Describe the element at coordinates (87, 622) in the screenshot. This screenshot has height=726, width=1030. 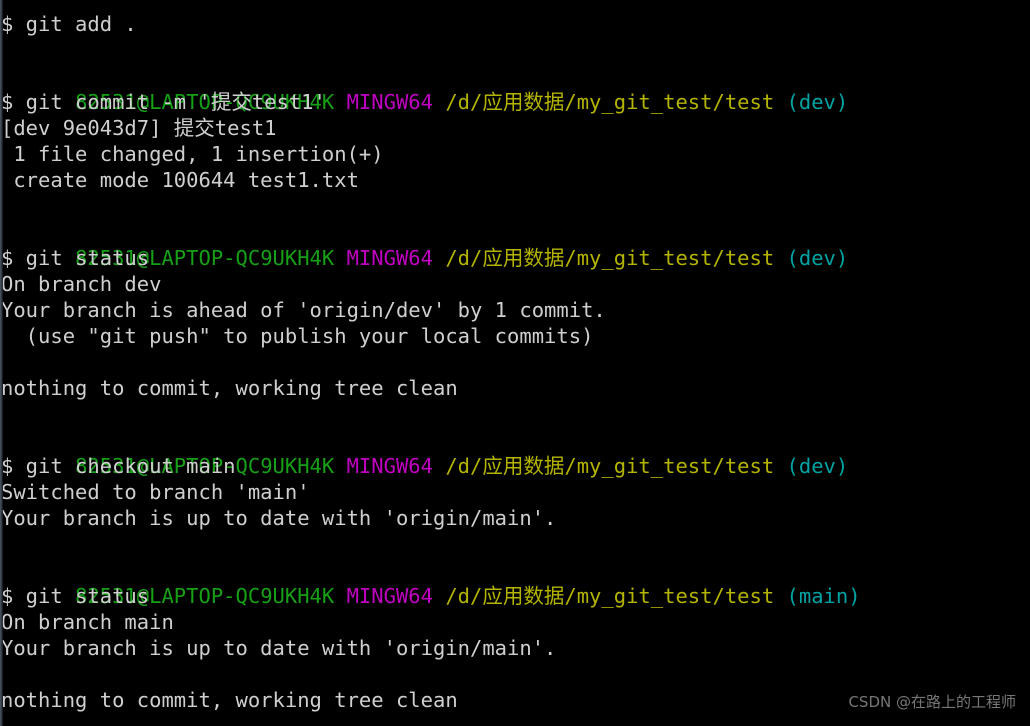
I see `output-line: On branch main` at that location.